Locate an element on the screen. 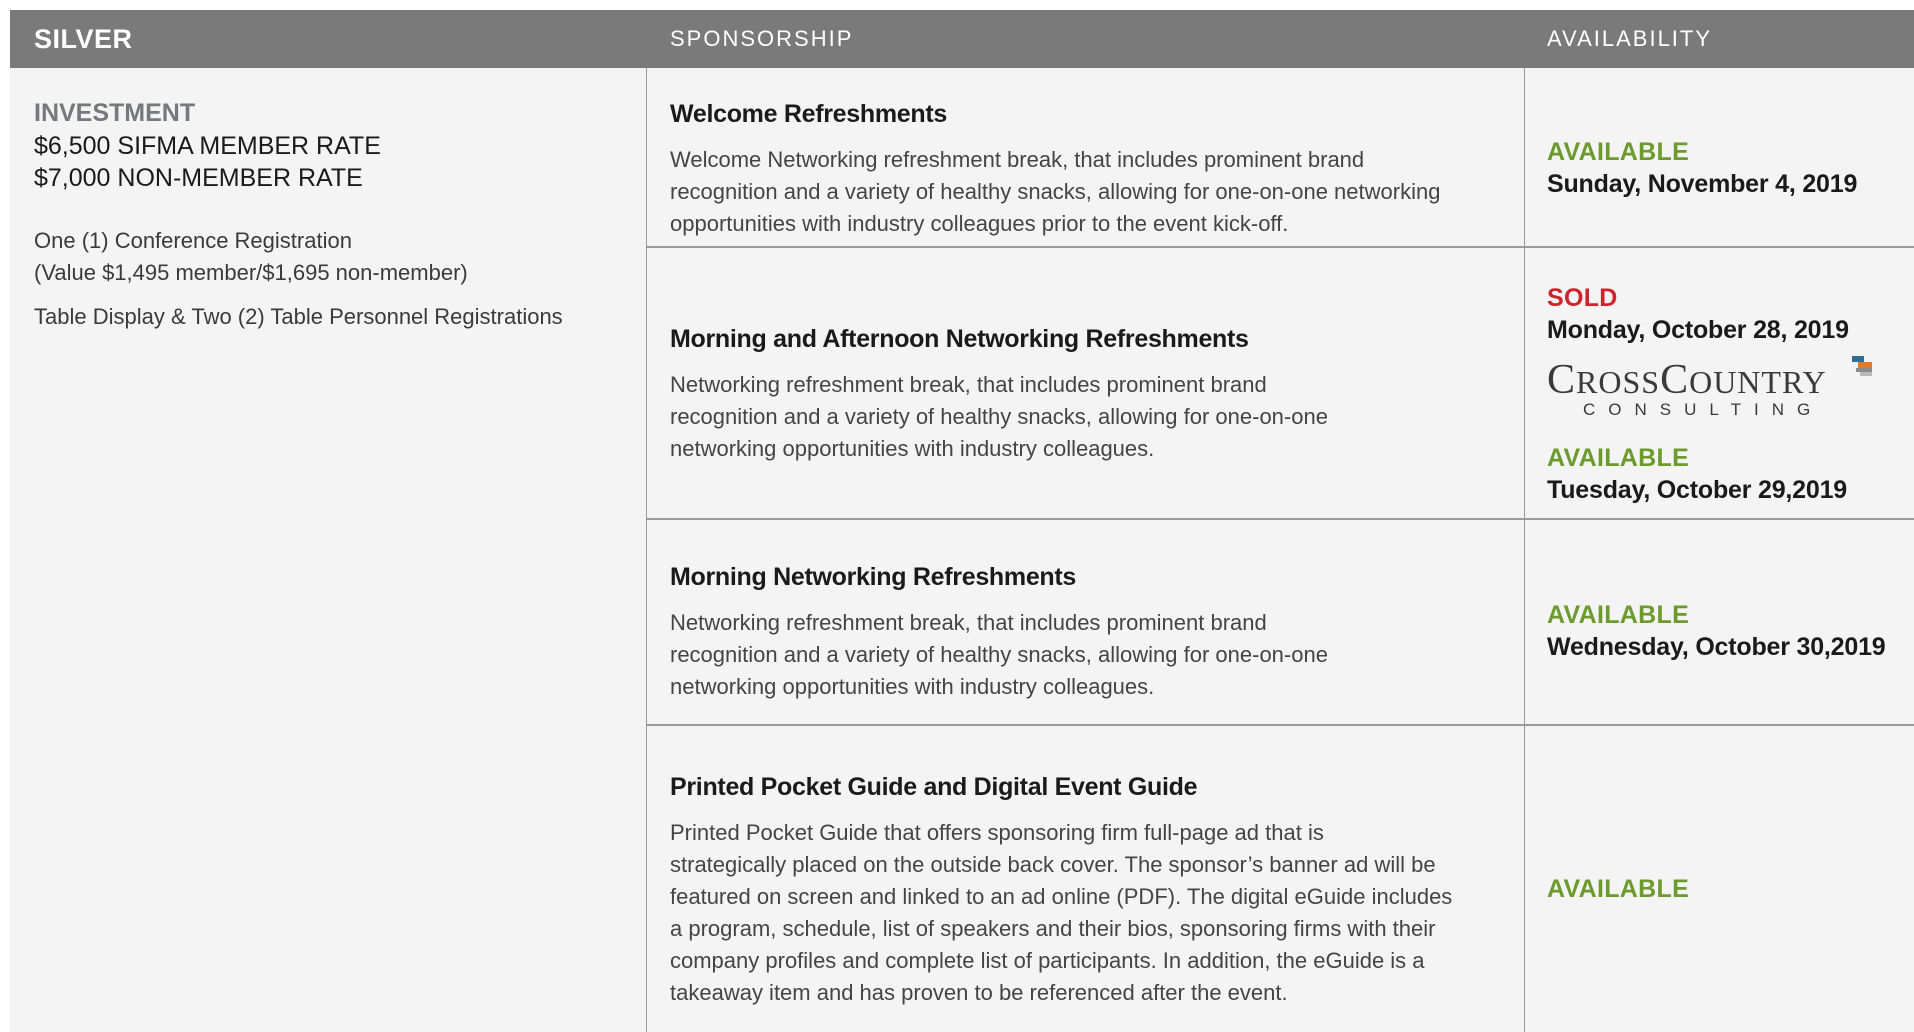 Image resolution: width=1914 pixels, height=1032 pixels. availability-column-heading: AVAILABILITY is located at coordinates (1630, 38).